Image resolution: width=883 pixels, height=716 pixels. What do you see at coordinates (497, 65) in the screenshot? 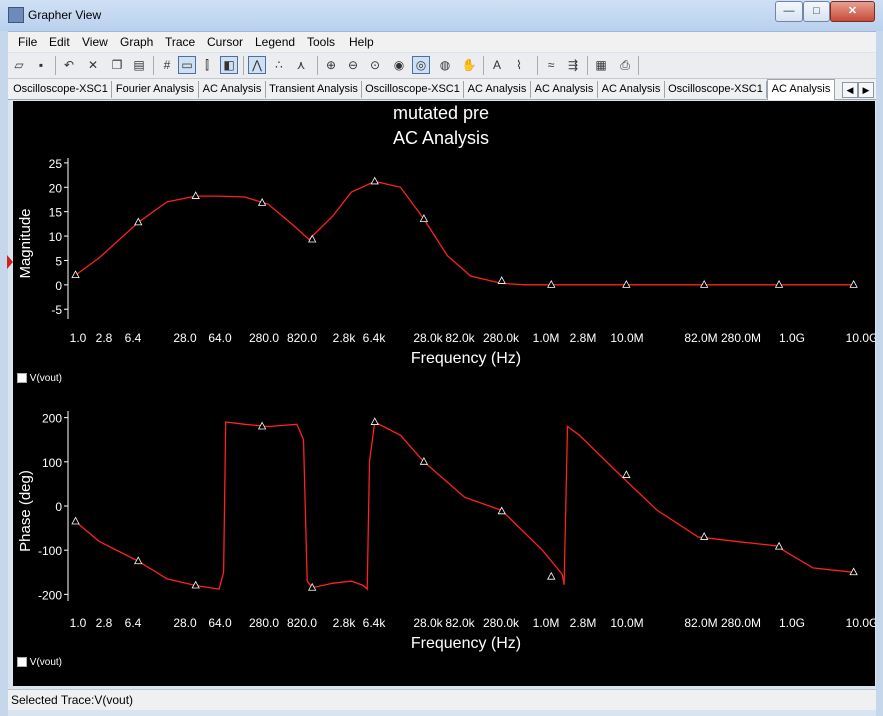
I see `text-icon: A` at bounding box center [497, 65].